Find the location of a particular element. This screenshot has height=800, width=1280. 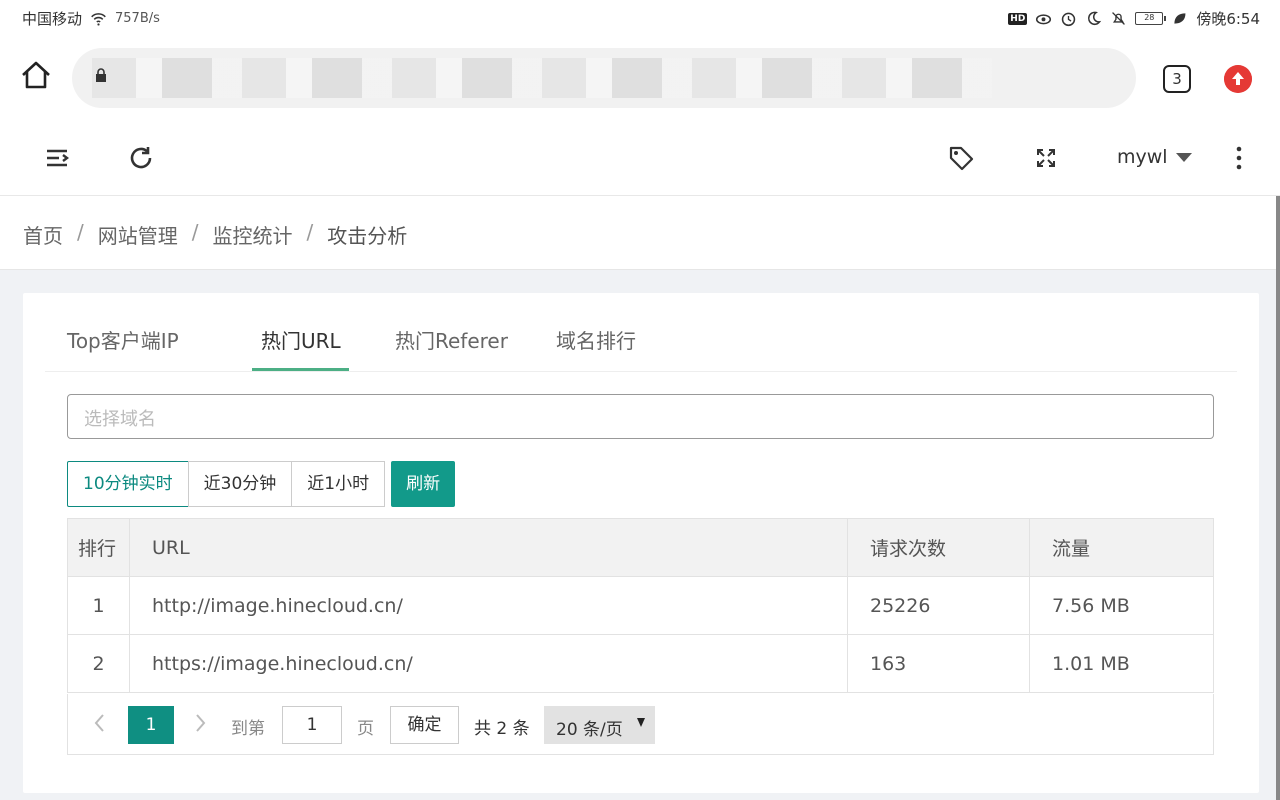

upload-icon is located at coordinates (1238, 79).